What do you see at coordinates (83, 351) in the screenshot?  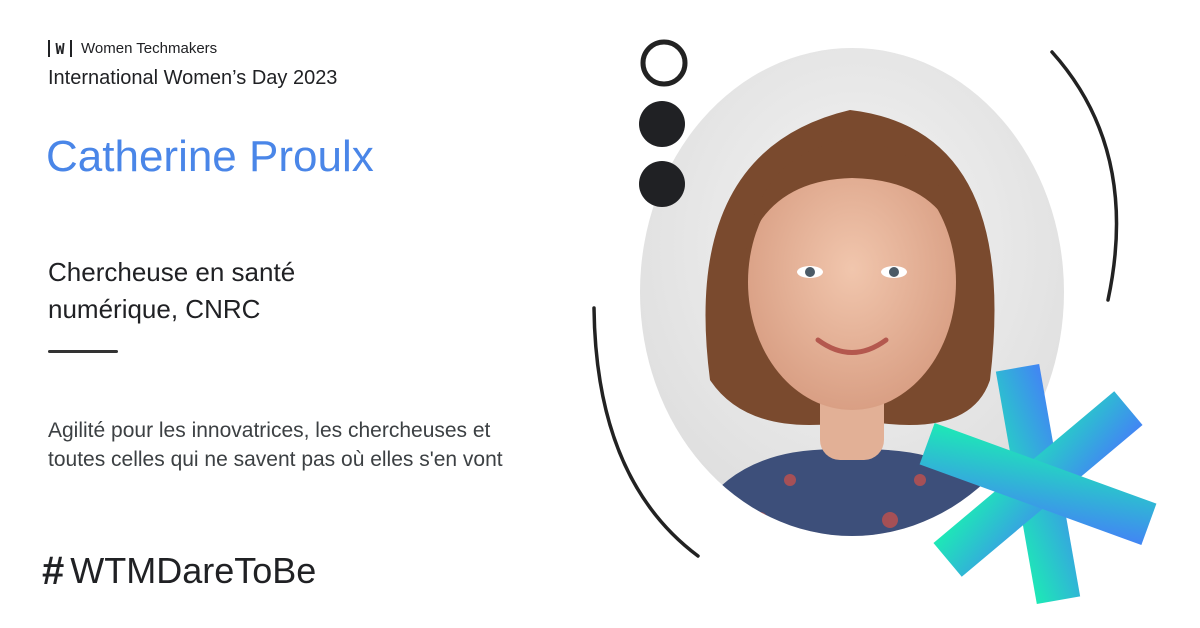 I see `divider-stroke` at bounding box center [83, 351].